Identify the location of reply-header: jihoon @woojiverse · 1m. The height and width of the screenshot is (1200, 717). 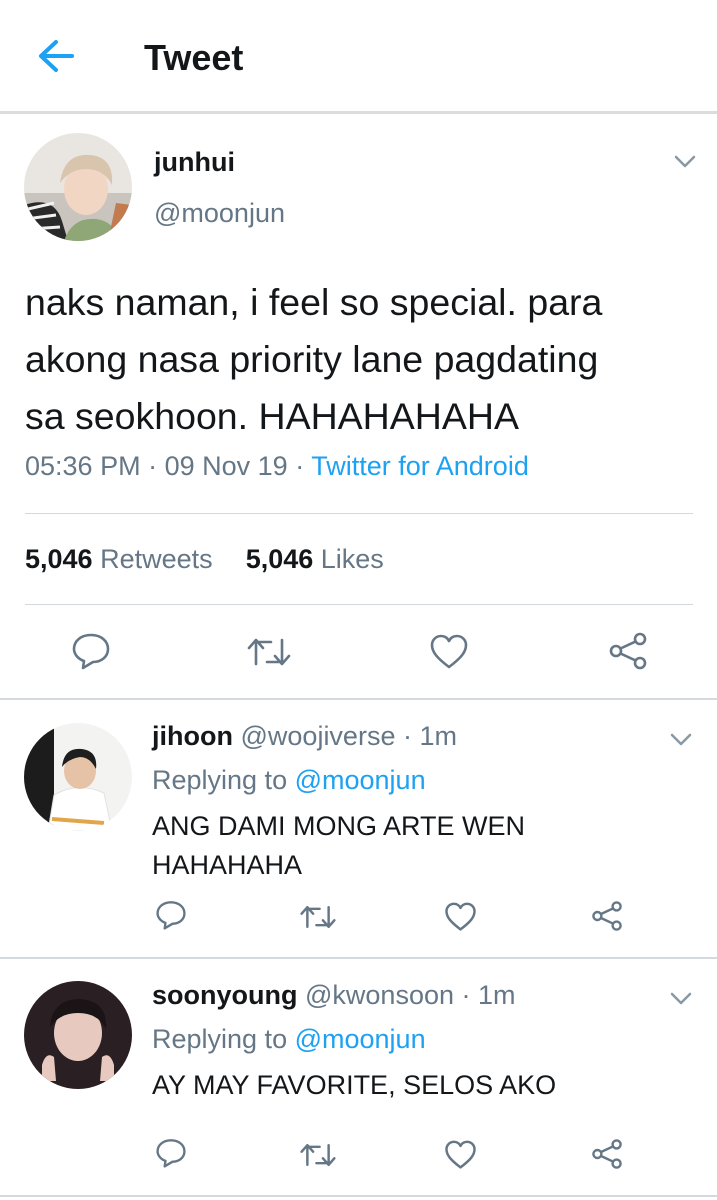
(304, 736).